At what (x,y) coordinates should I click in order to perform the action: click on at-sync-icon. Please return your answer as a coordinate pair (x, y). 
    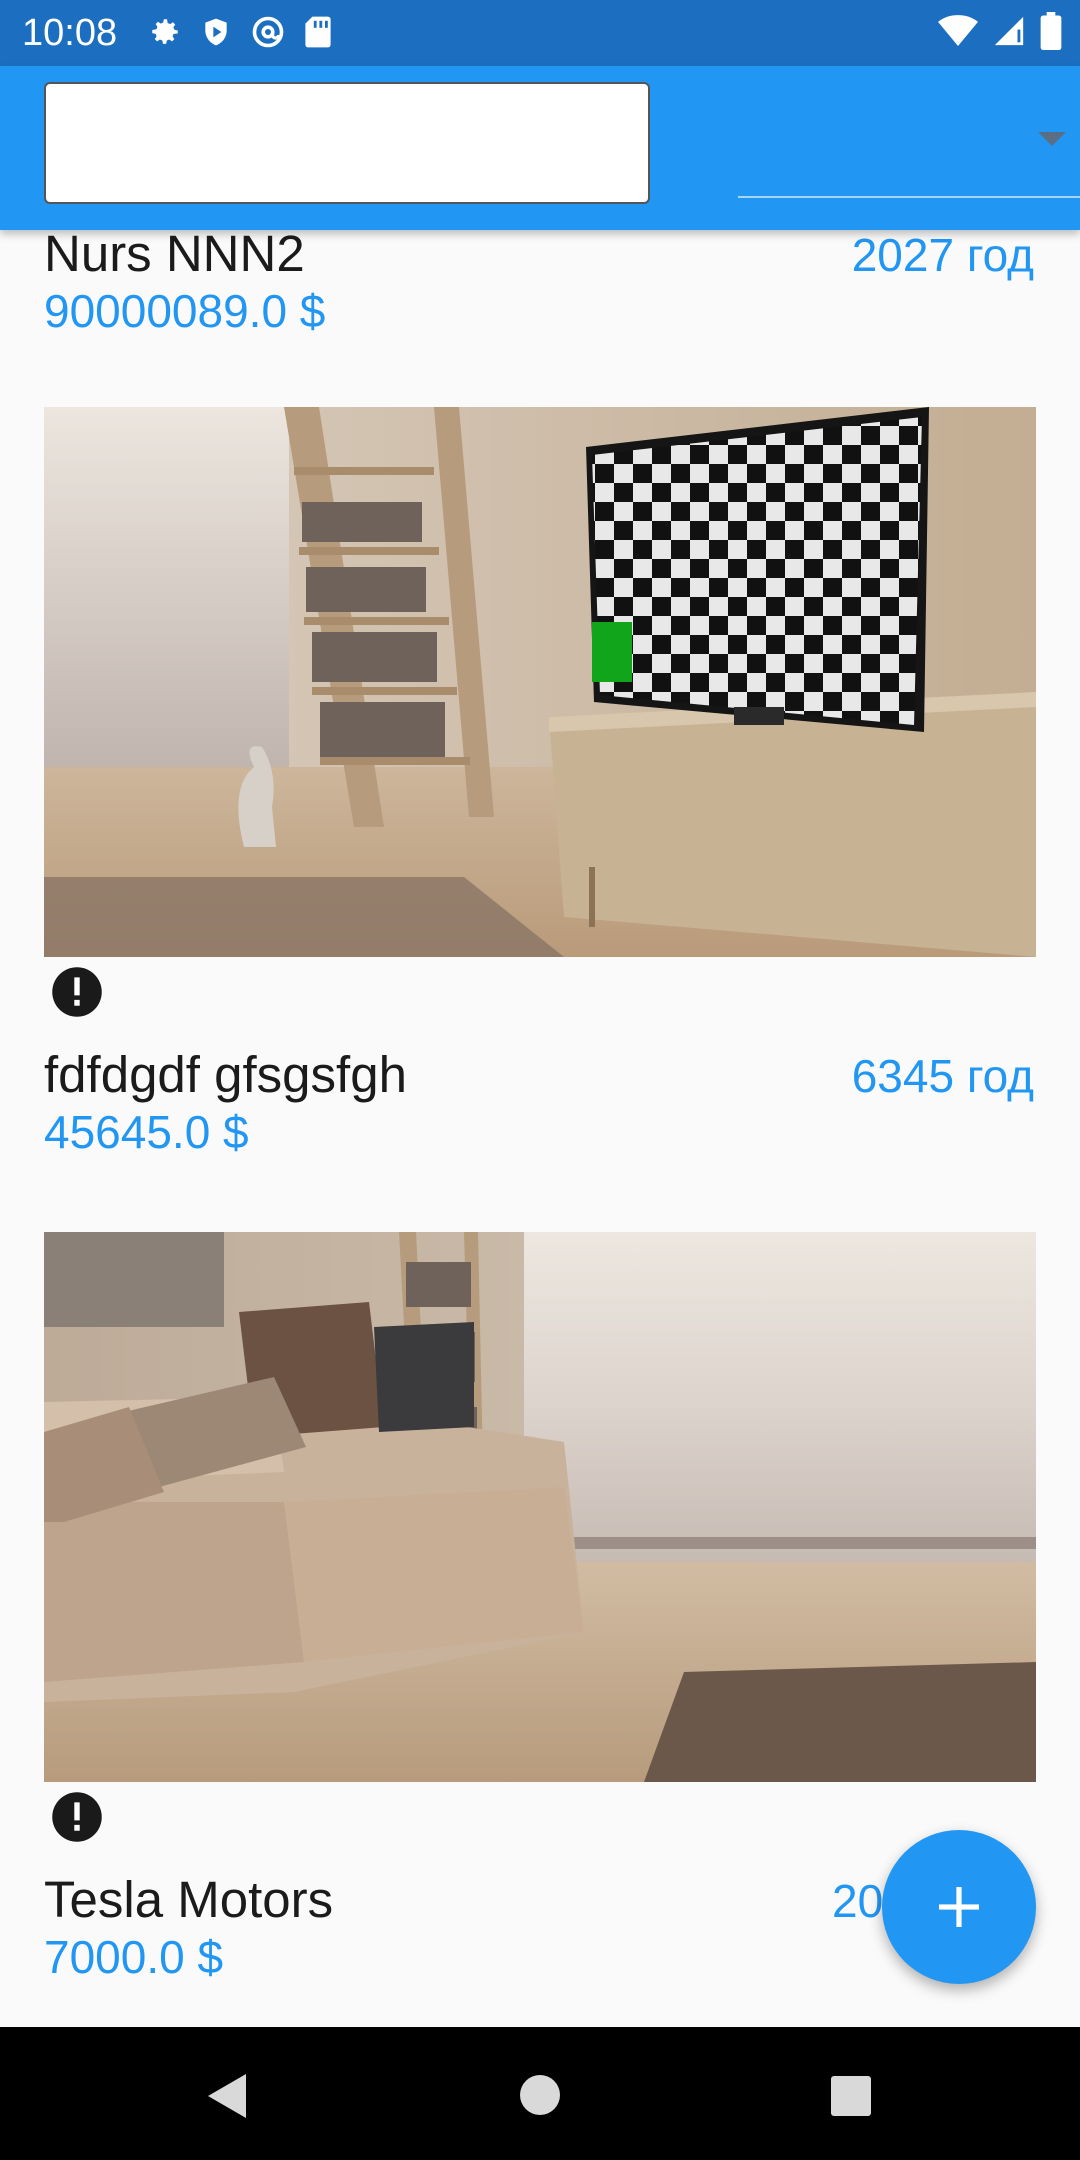
    Looking at the image, I should click on (268, 32).